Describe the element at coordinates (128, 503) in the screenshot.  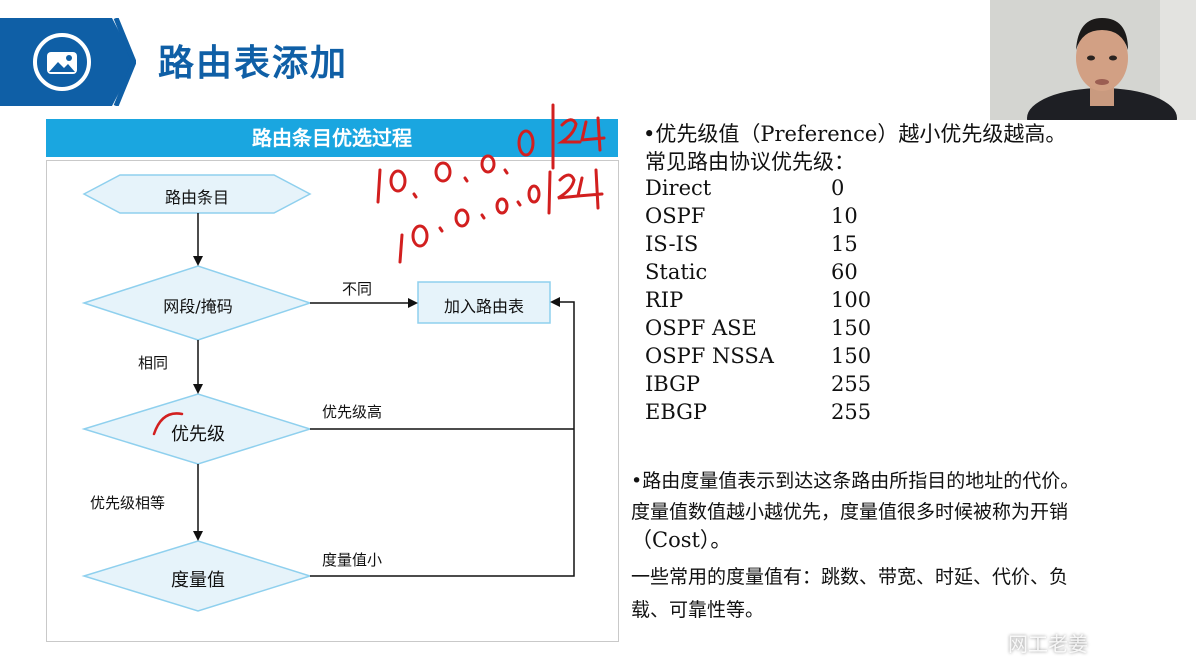
I see `edge-label-priority-equal: 优先级相等` at that location.